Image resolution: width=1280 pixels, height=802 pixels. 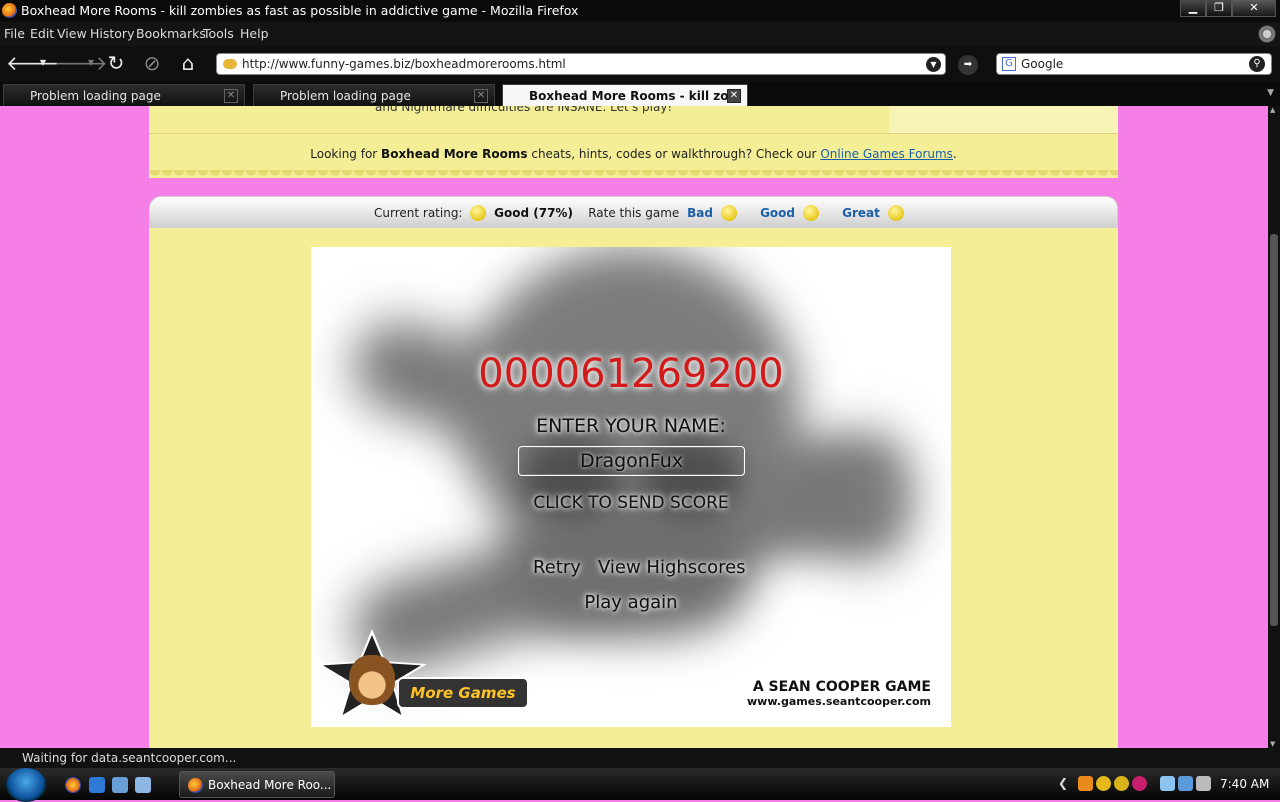 What do you see at coordinates (1003, 119) in the screenshot?
I see `description-side-panel` at bounding box center [1003, 119].